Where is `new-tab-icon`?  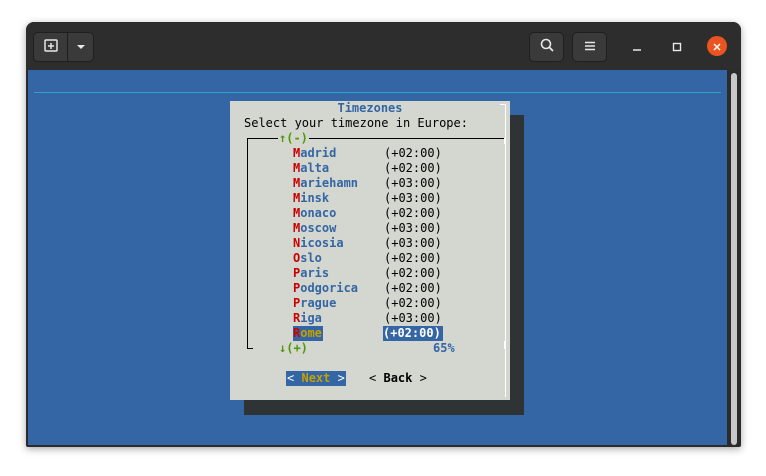
new-tab-icon is located at coordinates (51, 47).